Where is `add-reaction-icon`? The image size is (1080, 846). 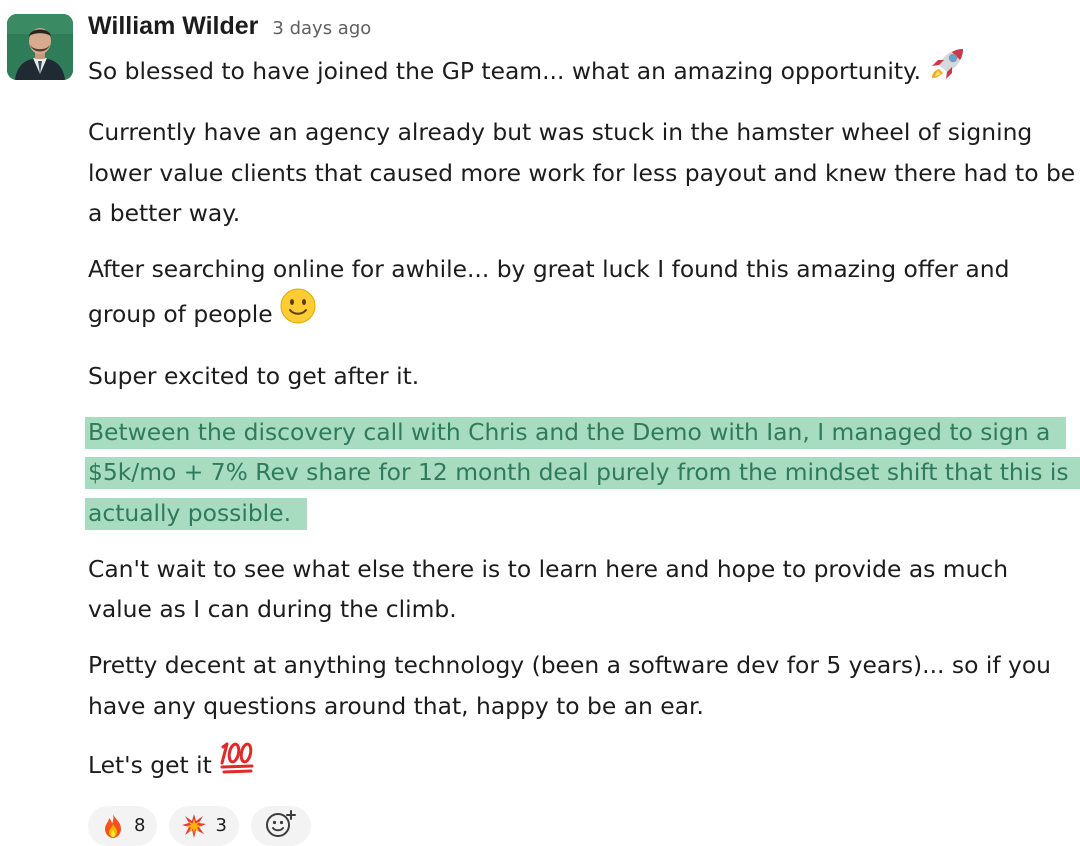 add-reaction-icon is located at coordinates (281, 826).